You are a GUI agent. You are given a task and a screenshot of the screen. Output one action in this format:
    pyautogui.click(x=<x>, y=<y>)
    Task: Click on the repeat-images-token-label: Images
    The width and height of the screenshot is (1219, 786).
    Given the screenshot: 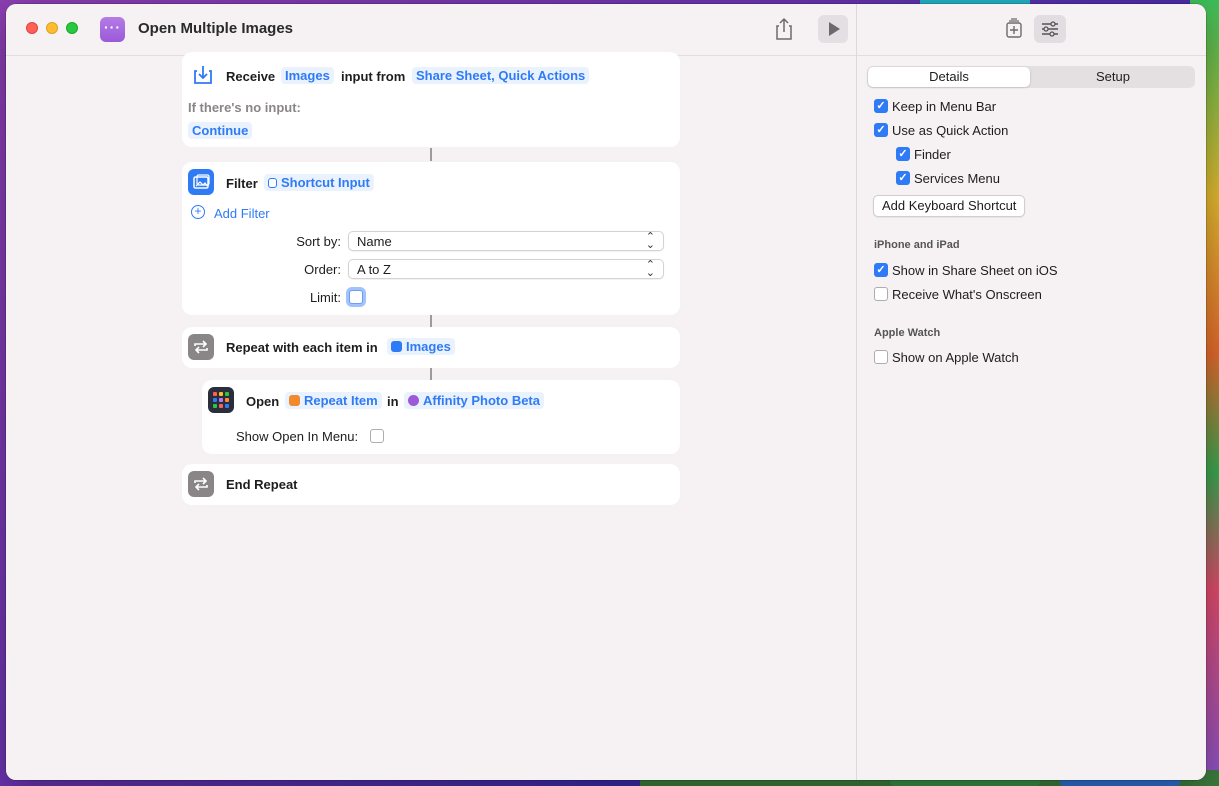 What is the action you would take?
    pyautogui.click(x=428, y=346)
    